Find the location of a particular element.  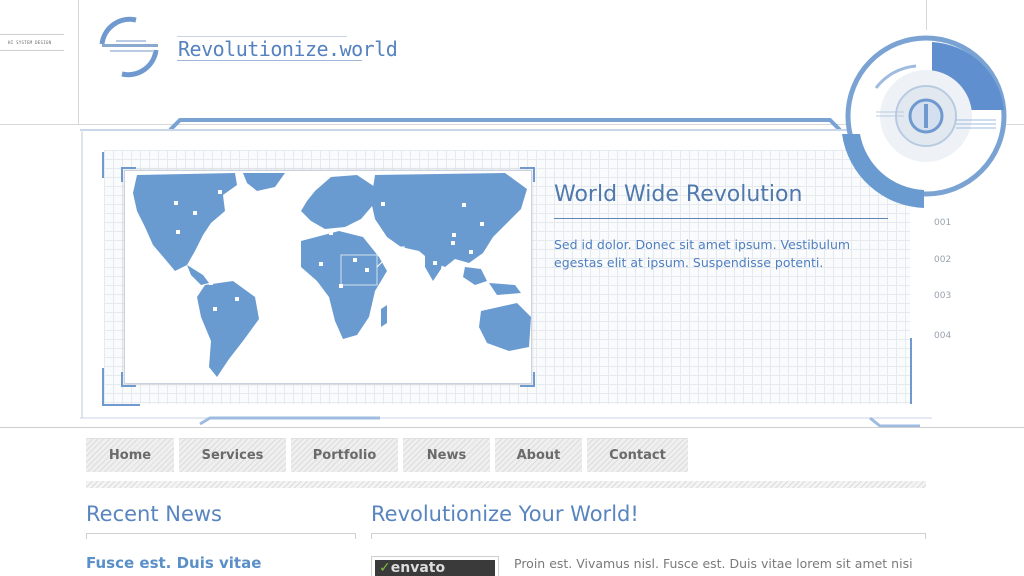

logo-icon is located at coordinates (129, 47).